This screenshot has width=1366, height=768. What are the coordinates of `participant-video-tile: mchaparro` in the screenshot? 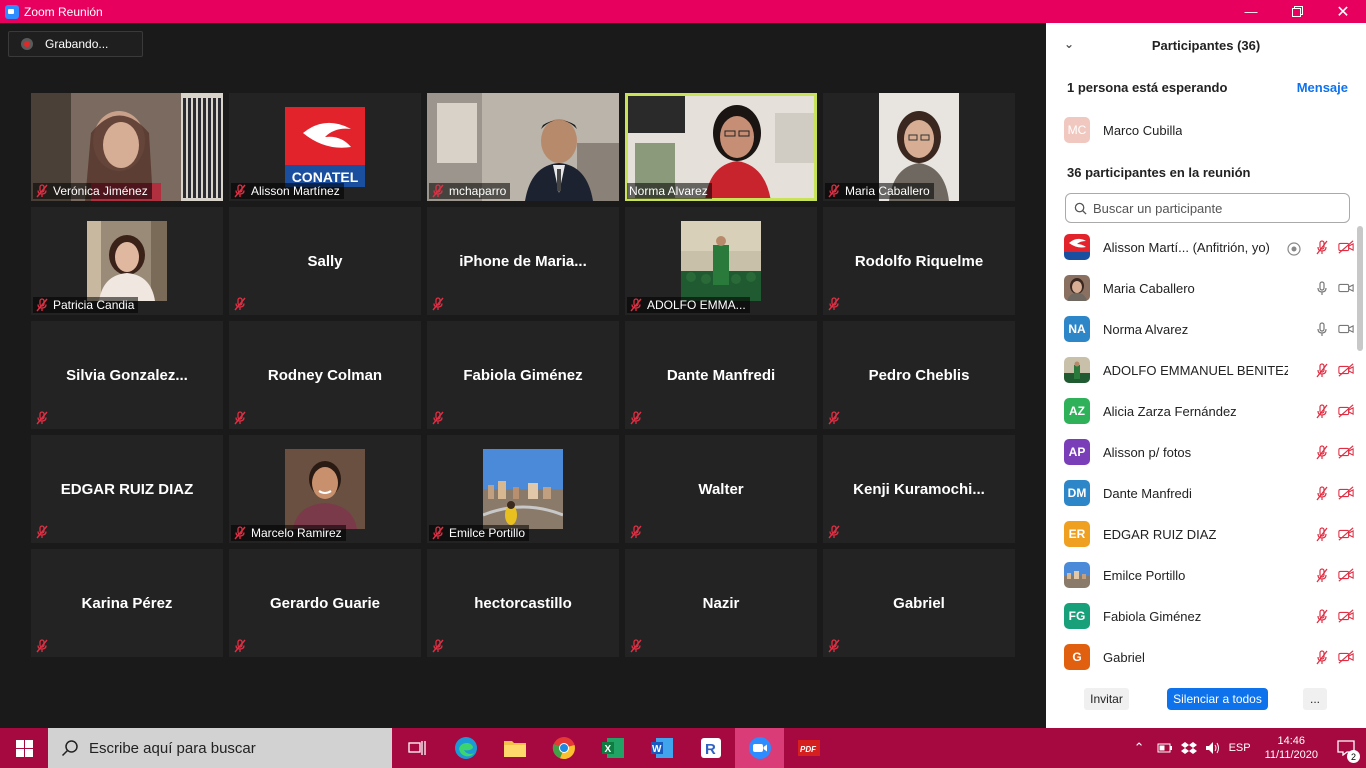 It's located at (523, 147).